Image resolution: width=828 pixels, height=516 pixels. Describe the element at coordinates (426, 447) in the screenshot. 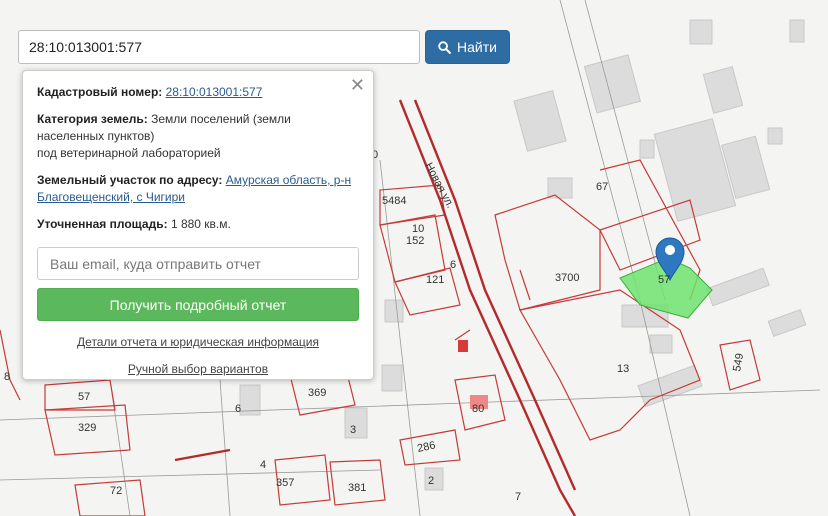

I see `map-label: 286` at that location.